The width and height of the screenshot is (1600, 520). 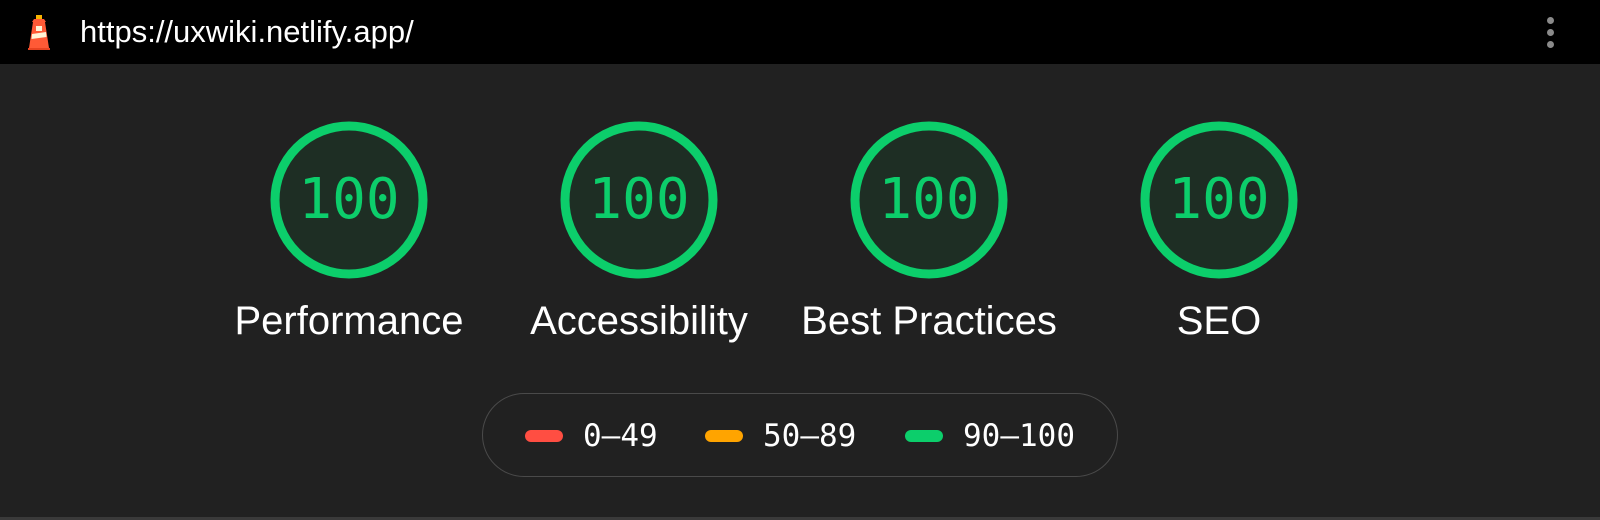 What do you see at coordinates (544, 436) in the screenshot?
I see `legend-swatch-red` at bounding box center [544, 436].